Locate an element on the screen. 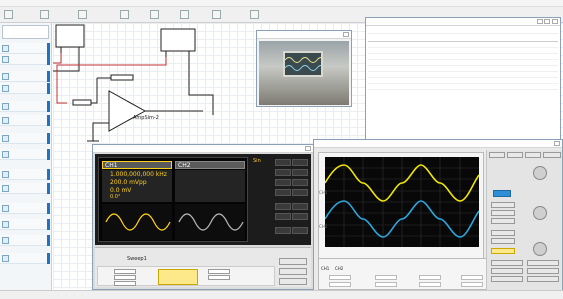 This screenshot has height=299, width=563. resistor-input is located at coordinates (82, 102).